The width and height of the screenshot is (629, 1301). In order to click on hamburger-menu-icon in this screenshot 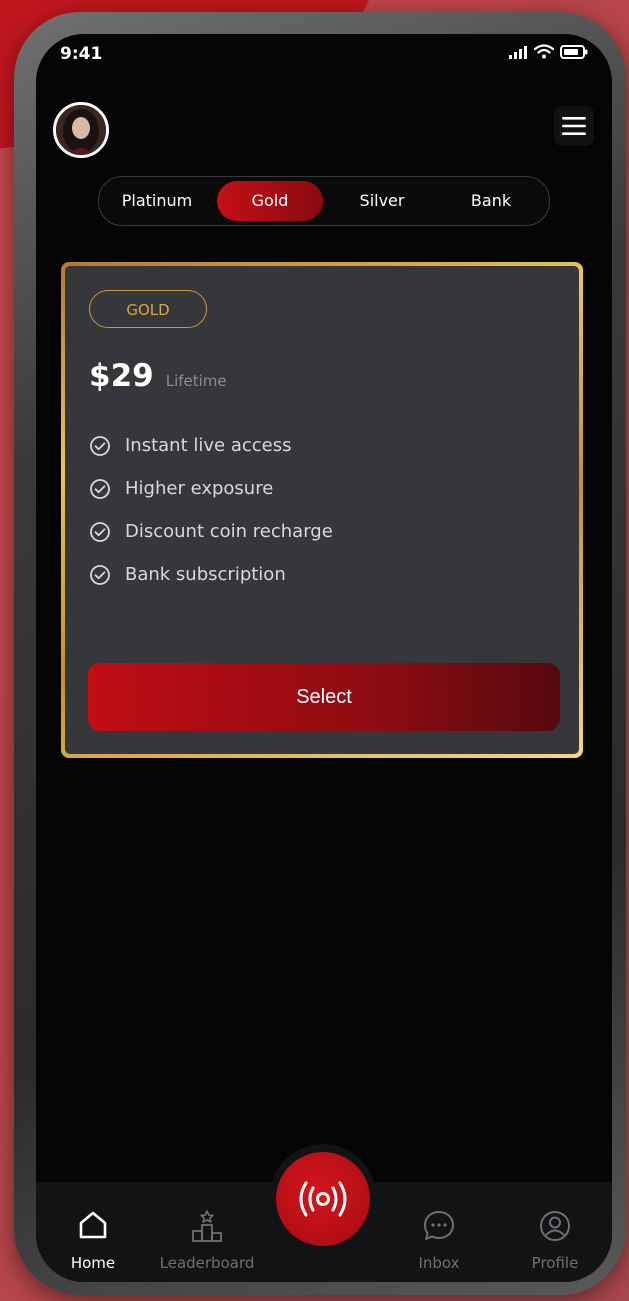, I will do `click(574, 126)`.